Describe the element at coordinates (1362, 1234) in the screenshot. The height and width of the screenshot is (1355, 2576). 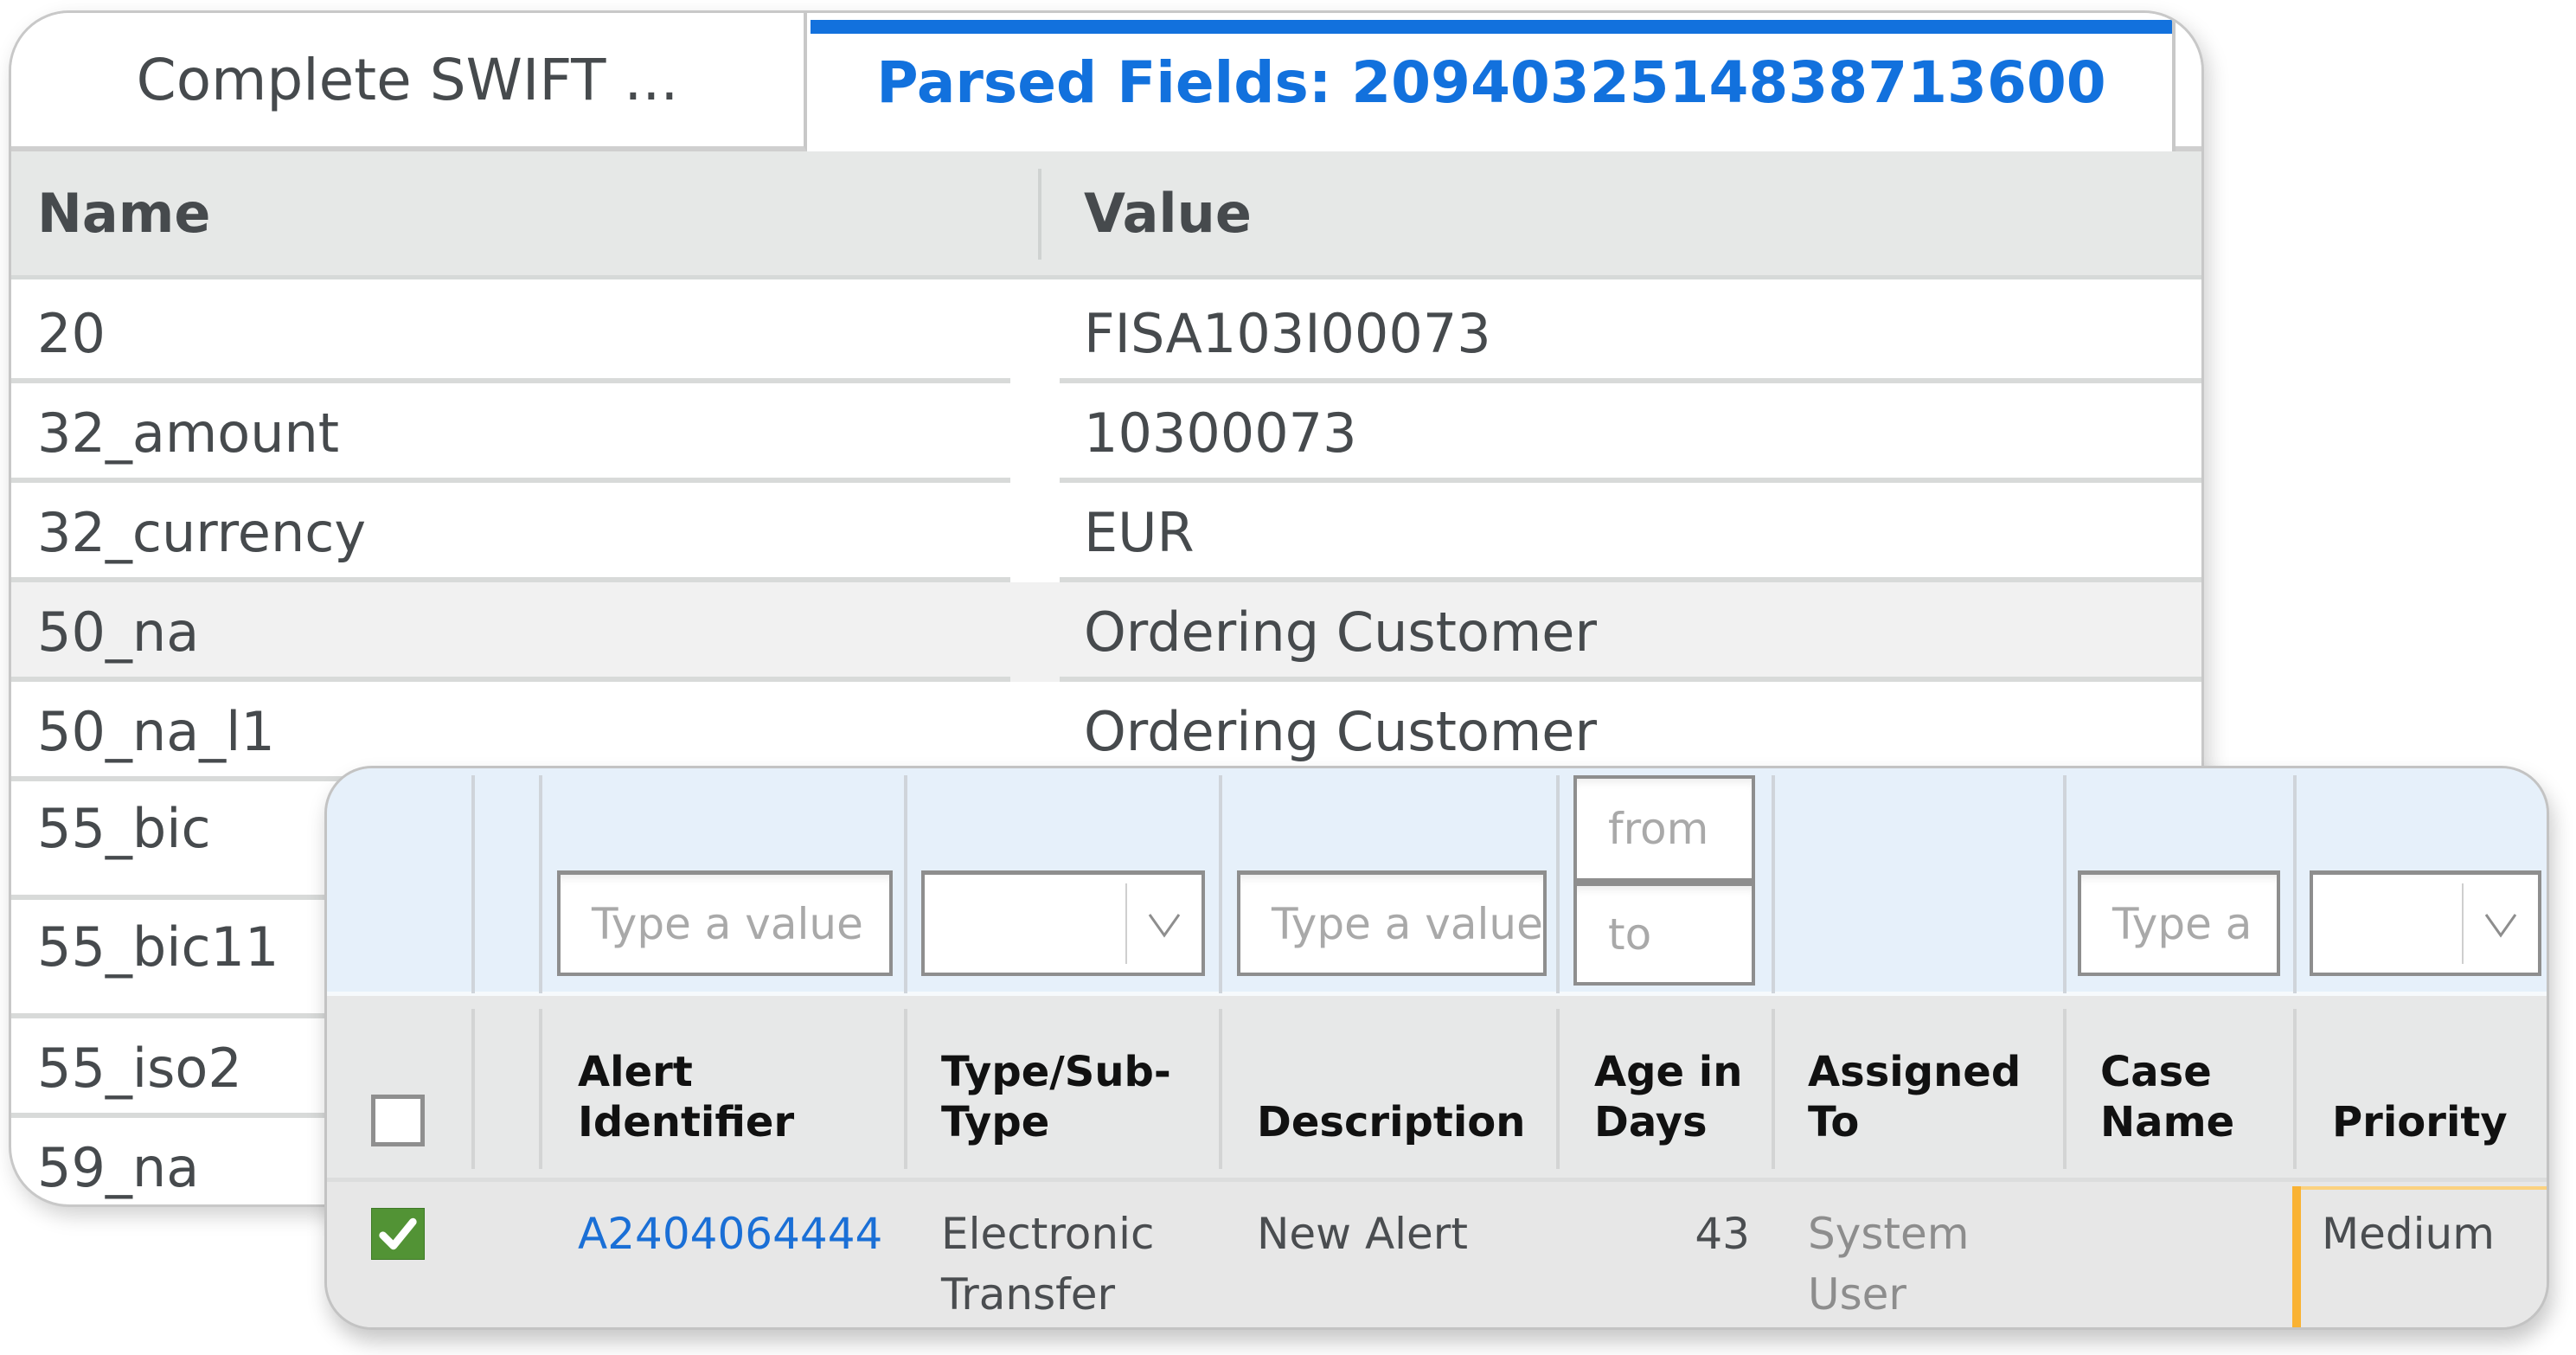
I see `description-cell: New Alert` at that location.